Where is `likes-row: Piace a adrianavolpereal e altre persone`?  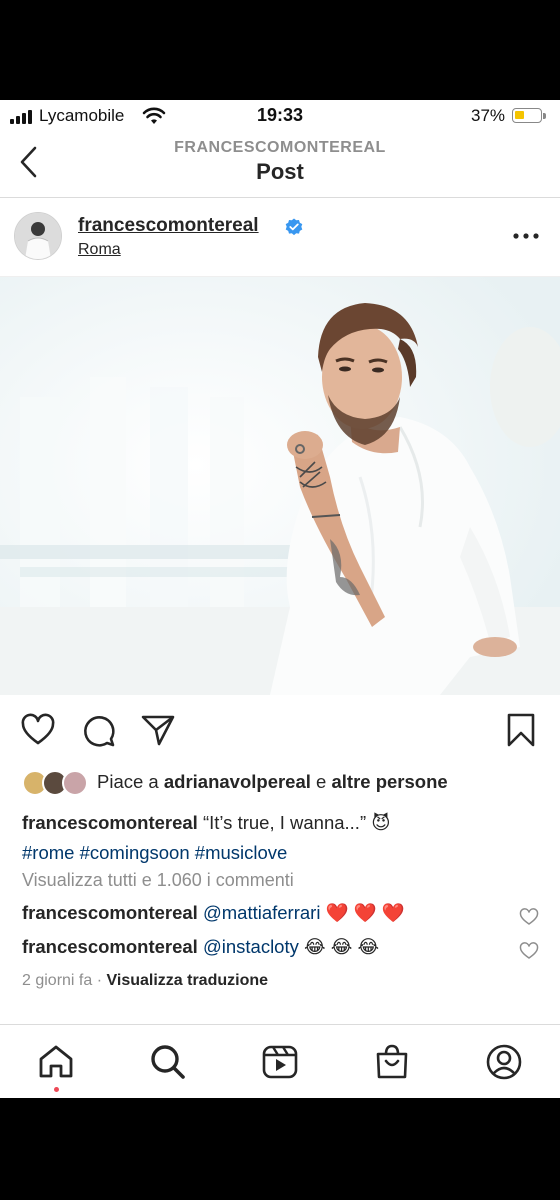
likes-row: Piace a adrianavolpereal e altre persone is located at coordinates (287, 782).